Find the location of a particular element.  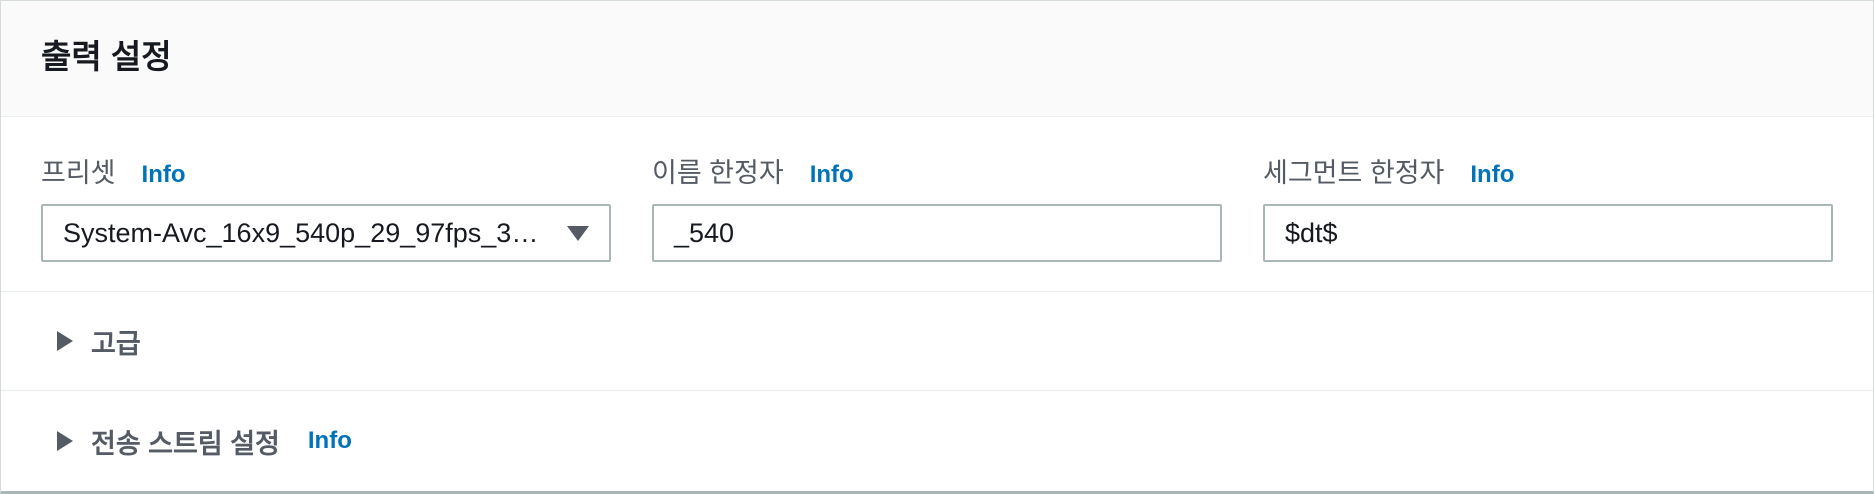

preset-select: System-Avc_16x9_540p_29_97fps_3500kbps is located at coordinates (326, 233).